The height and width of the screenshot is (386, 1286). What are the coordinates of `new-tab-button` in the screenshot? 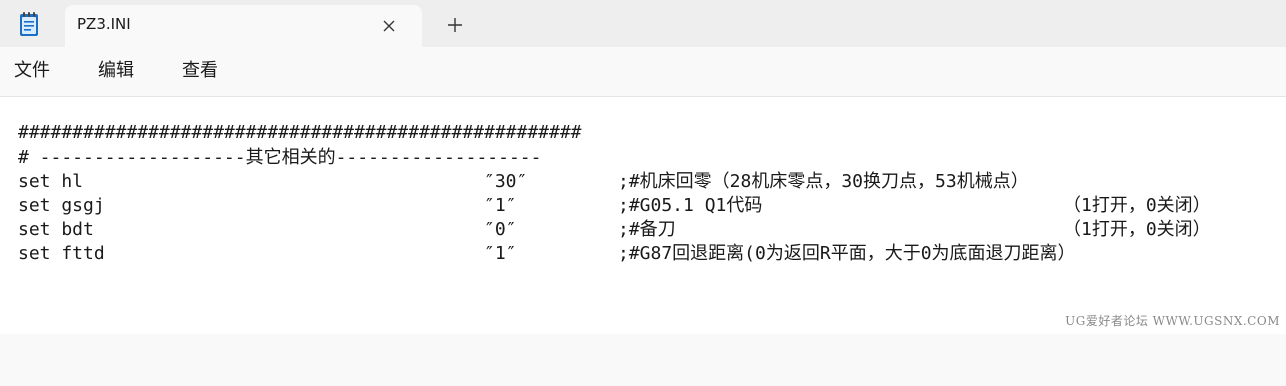 It's located at (455, 25).